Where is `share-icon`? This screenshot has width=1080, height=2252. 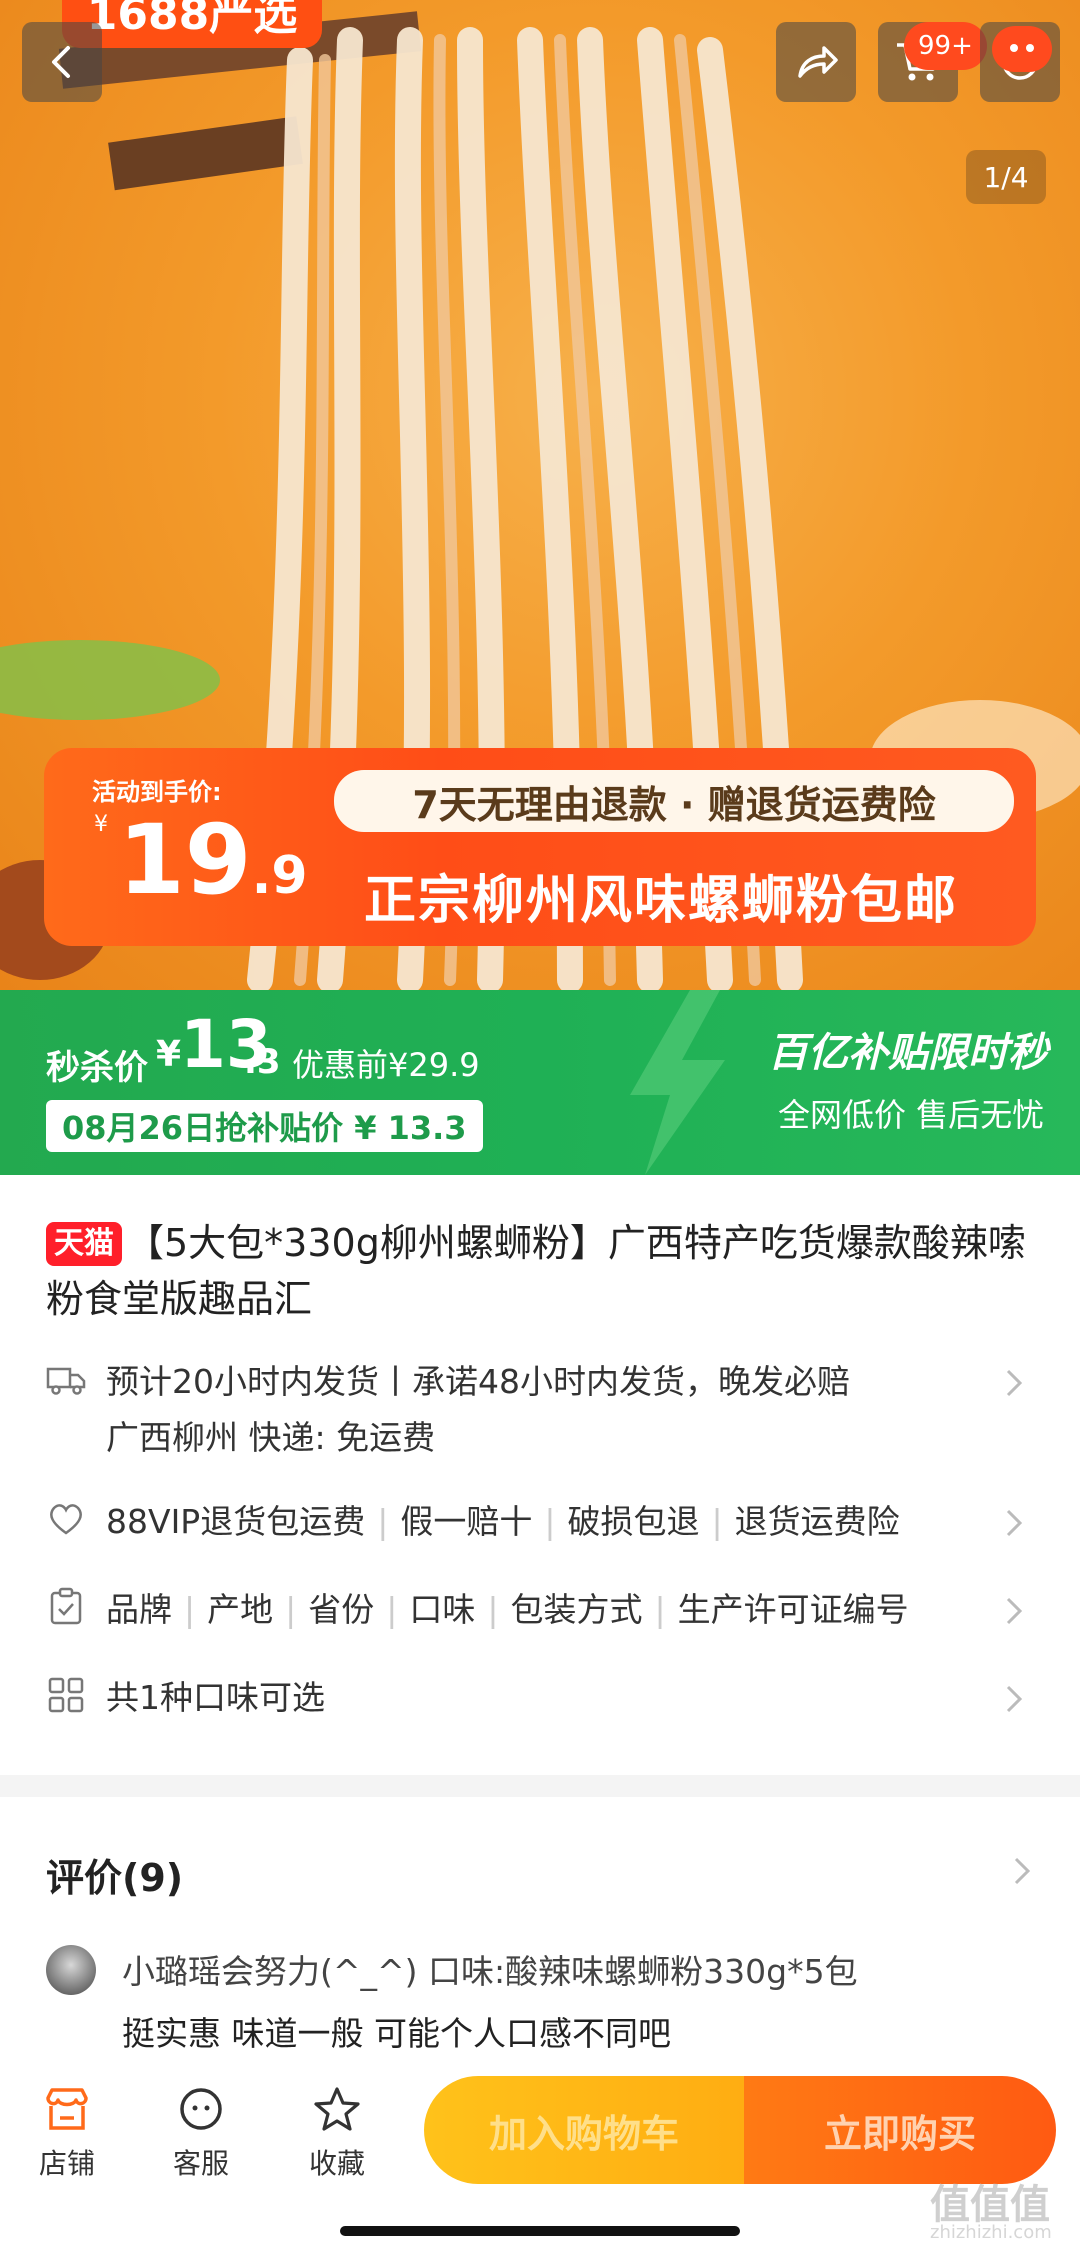 share-icon is located at coordinates (818, 62).